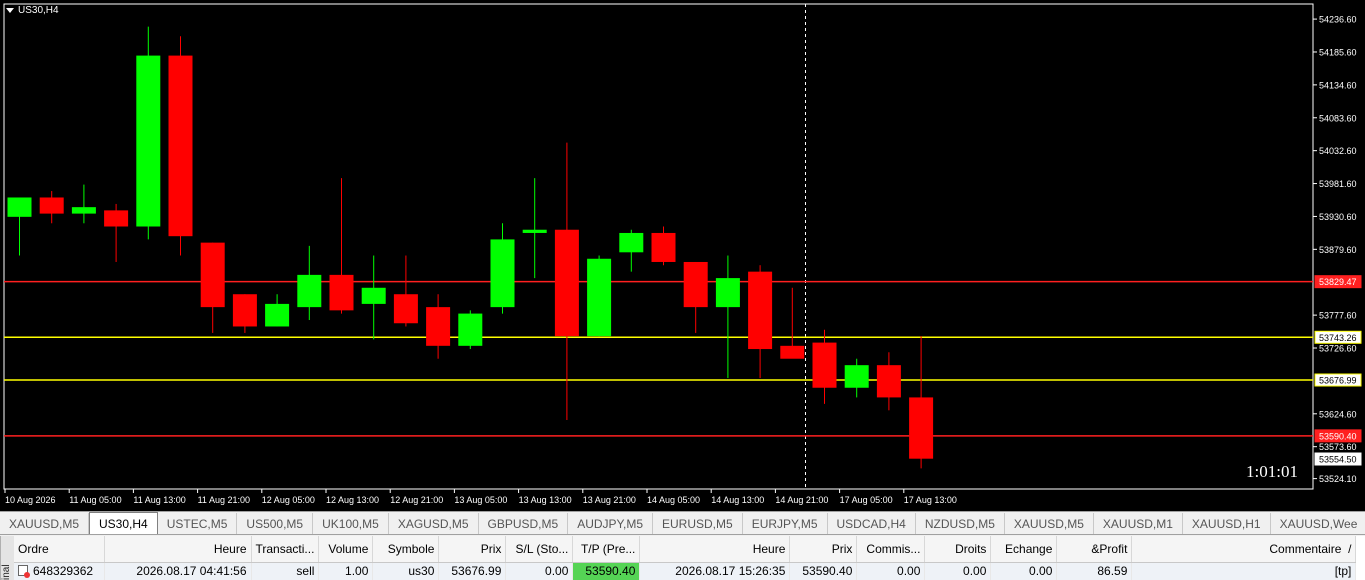 The width and height of the screenshot is (1365, 580). Describe the element at coordinates (63, 571) in the screenshot. I see `cell-ordre-value: 648329362` at that location.